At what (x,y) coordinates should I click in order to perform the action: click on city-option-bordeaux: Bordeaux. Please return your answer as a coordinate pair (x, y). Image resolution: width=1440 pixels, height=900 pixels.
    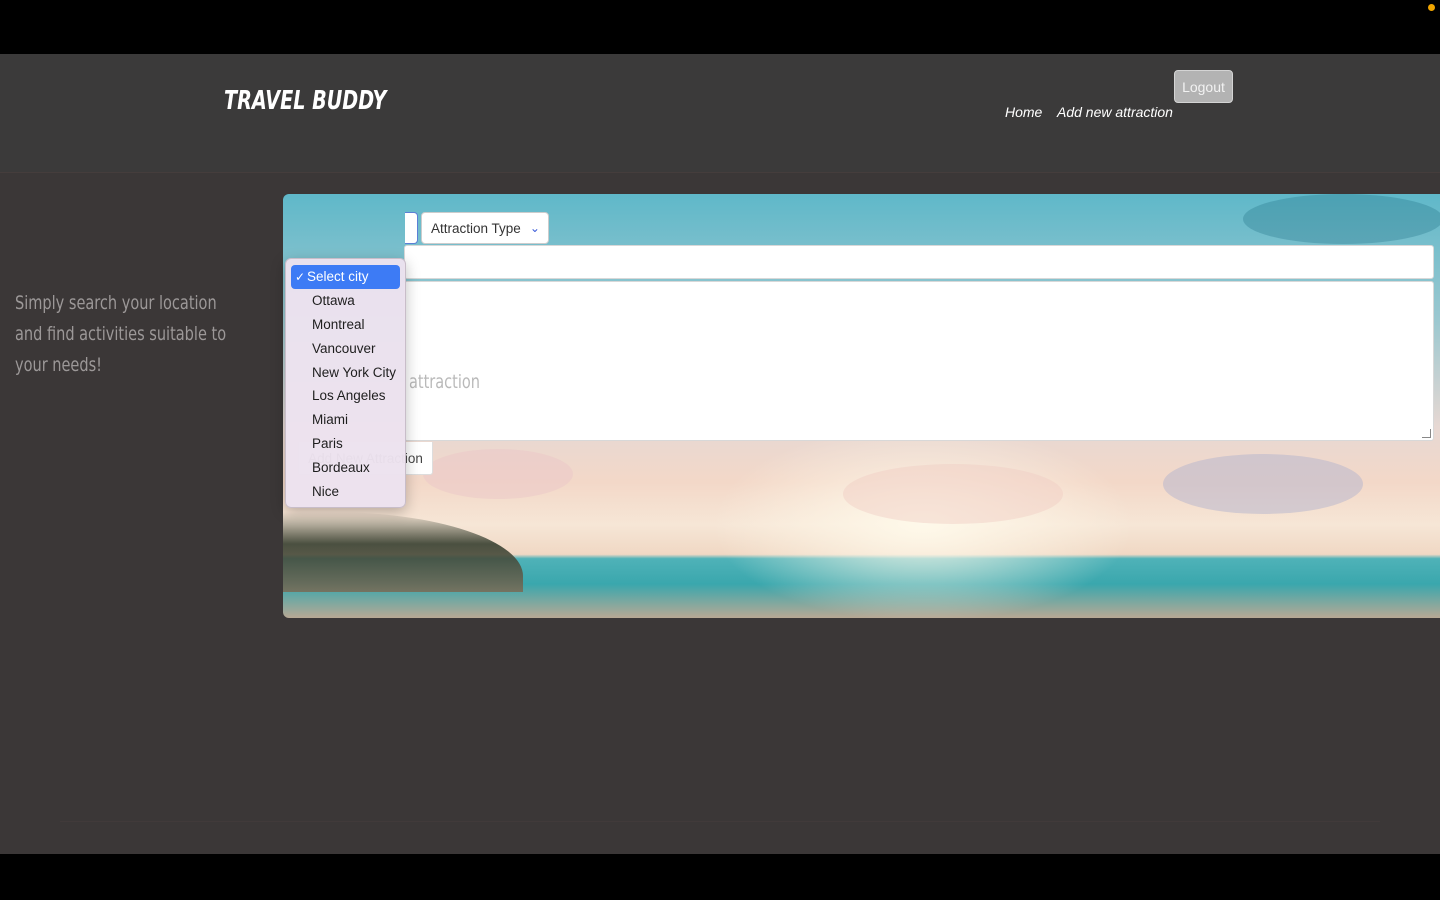
    Looking at the image, I should click on (345, 467).